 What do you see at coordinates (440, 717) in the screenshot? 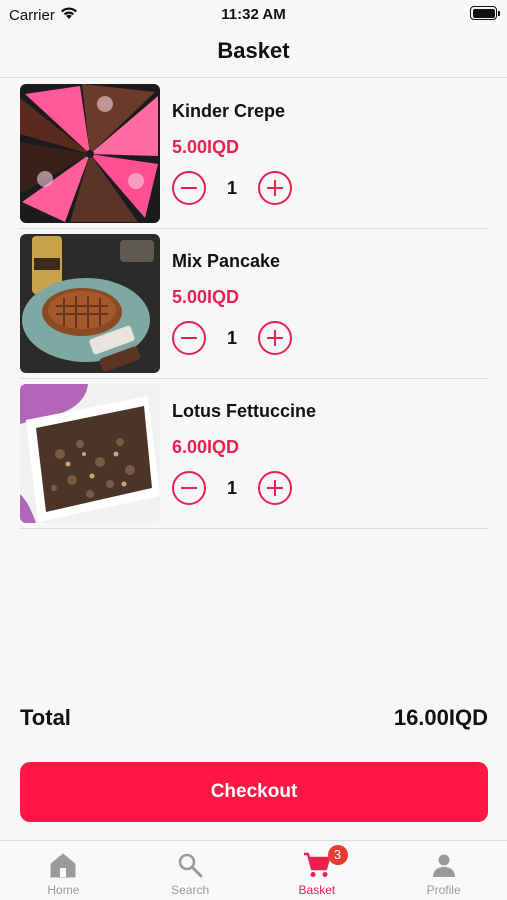
I see `total-value: 16.00IQD` at bounding box center [440, 717].